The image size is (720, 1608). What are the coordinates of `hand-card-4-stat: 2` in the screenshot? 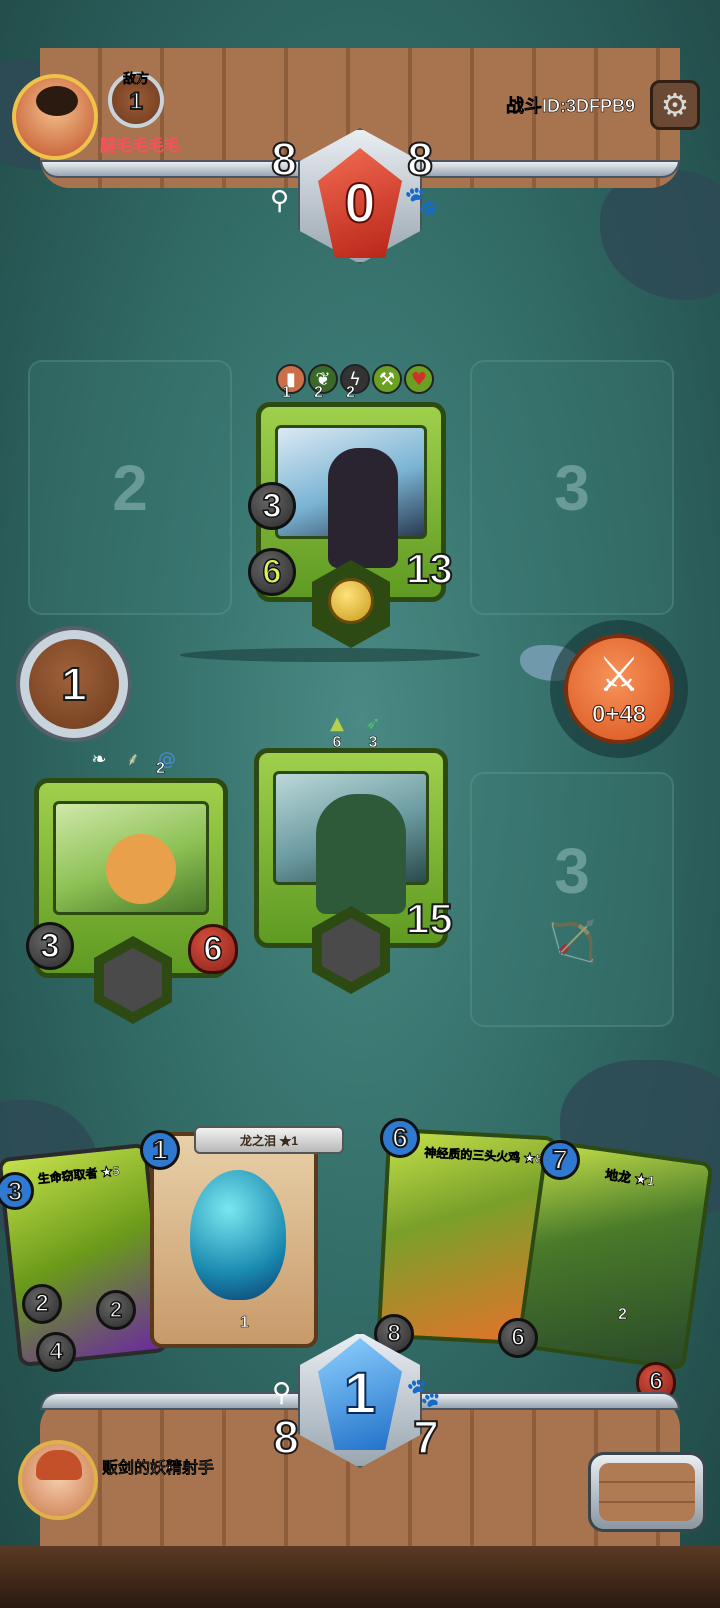 It's located at (622, 1315).